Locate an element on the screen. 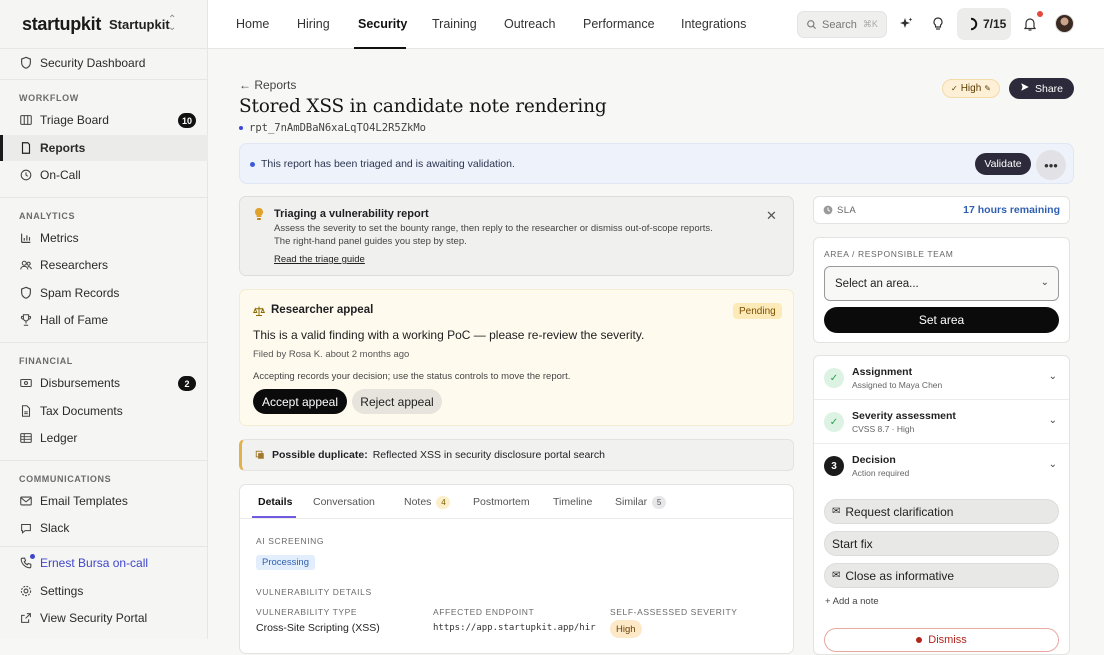 The height and width of the screenshot is (655, 1104). button-label: Request clarification is located at coordinates (899, 511).